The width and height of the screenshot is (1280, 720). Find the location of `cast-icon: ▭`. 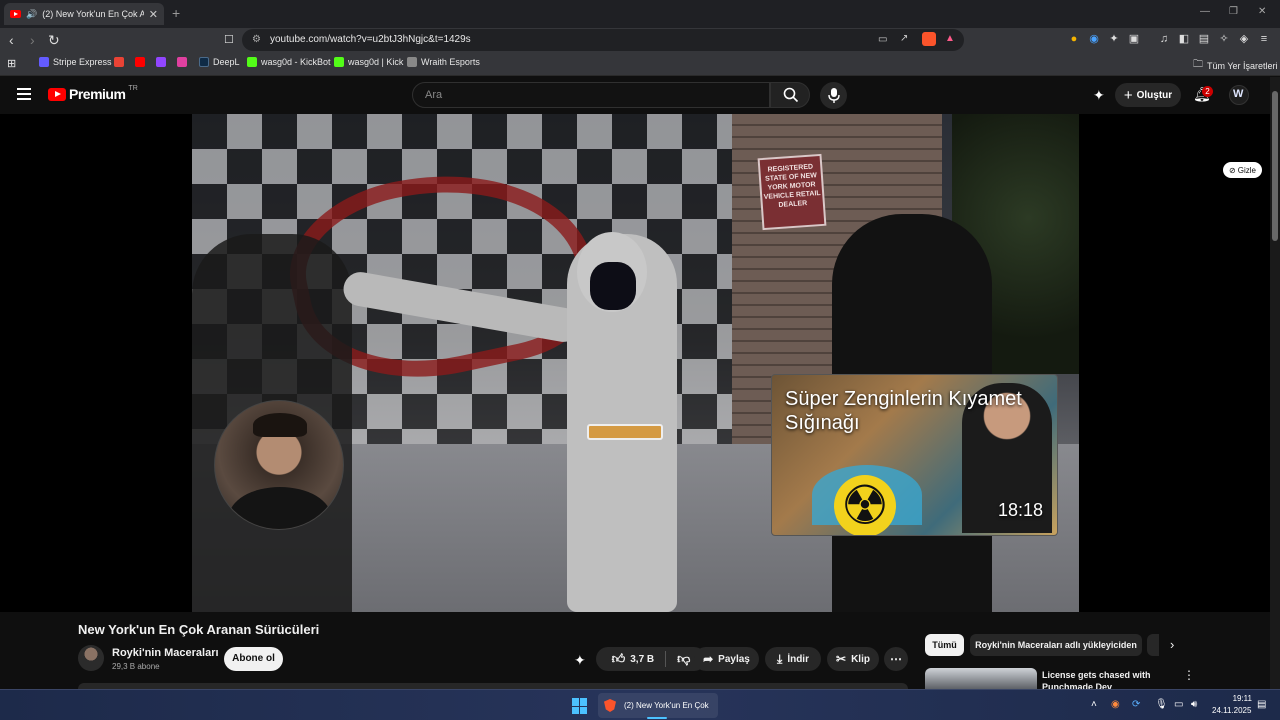

cast-icon: ▭ is located at coordinates (882, 39).